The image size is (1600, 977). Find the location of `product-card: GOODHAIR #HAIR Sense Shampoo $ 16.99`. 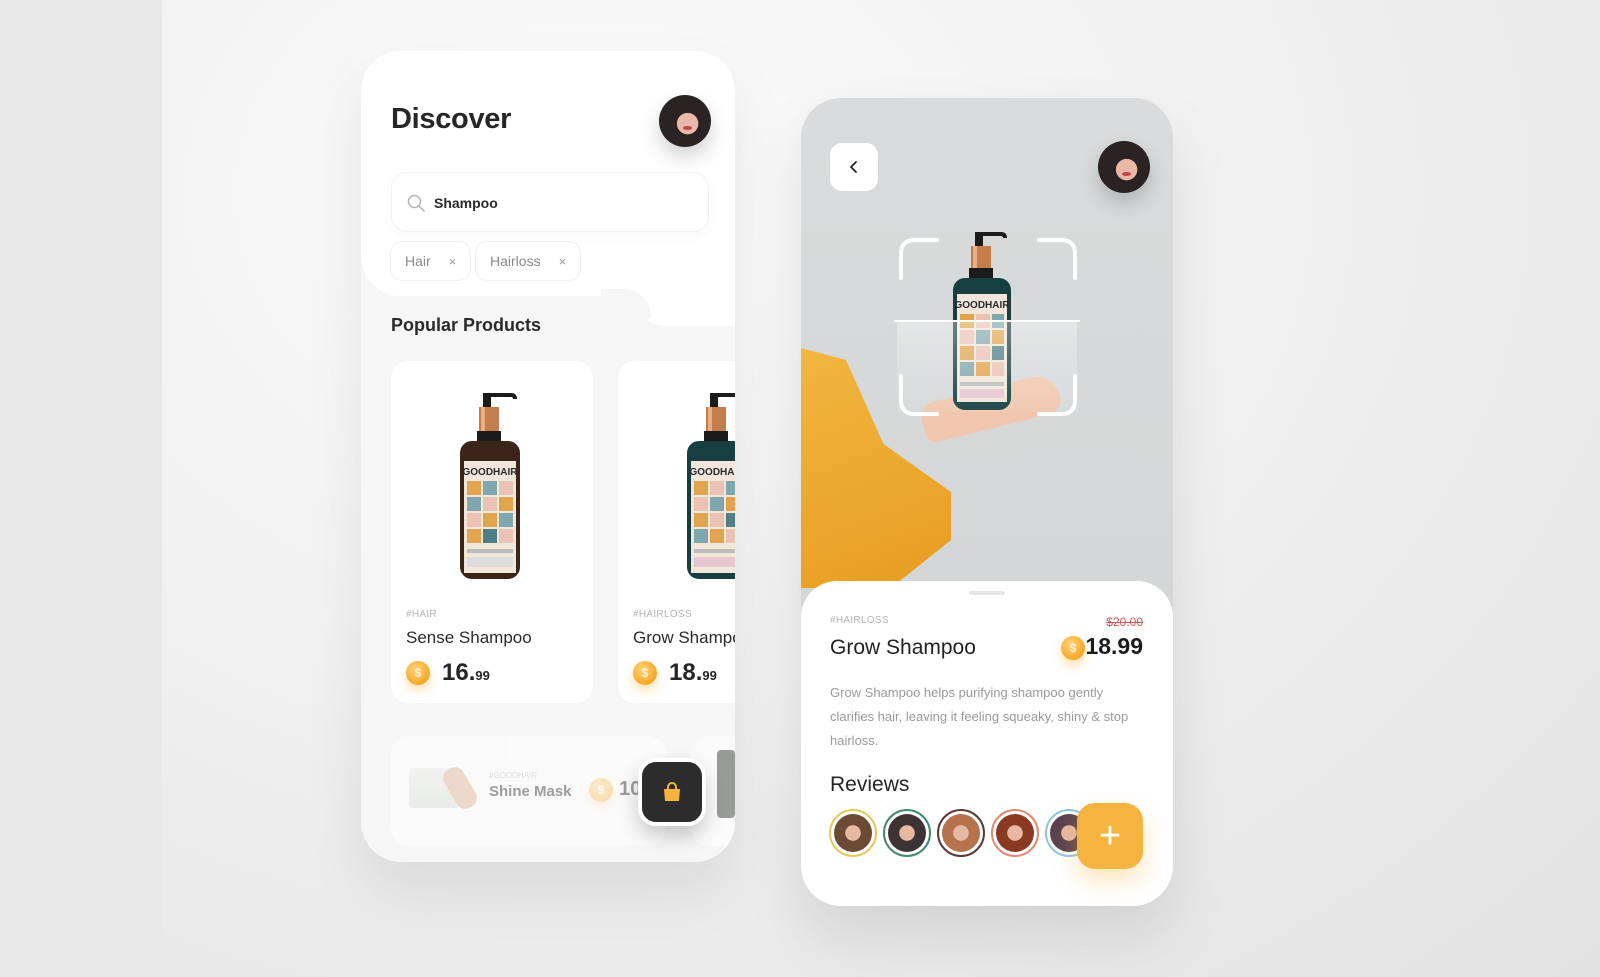

product-card: GOODHAIR #HAIR Sense Shampoo $ 16.99 is located at coordinates (492, 532).